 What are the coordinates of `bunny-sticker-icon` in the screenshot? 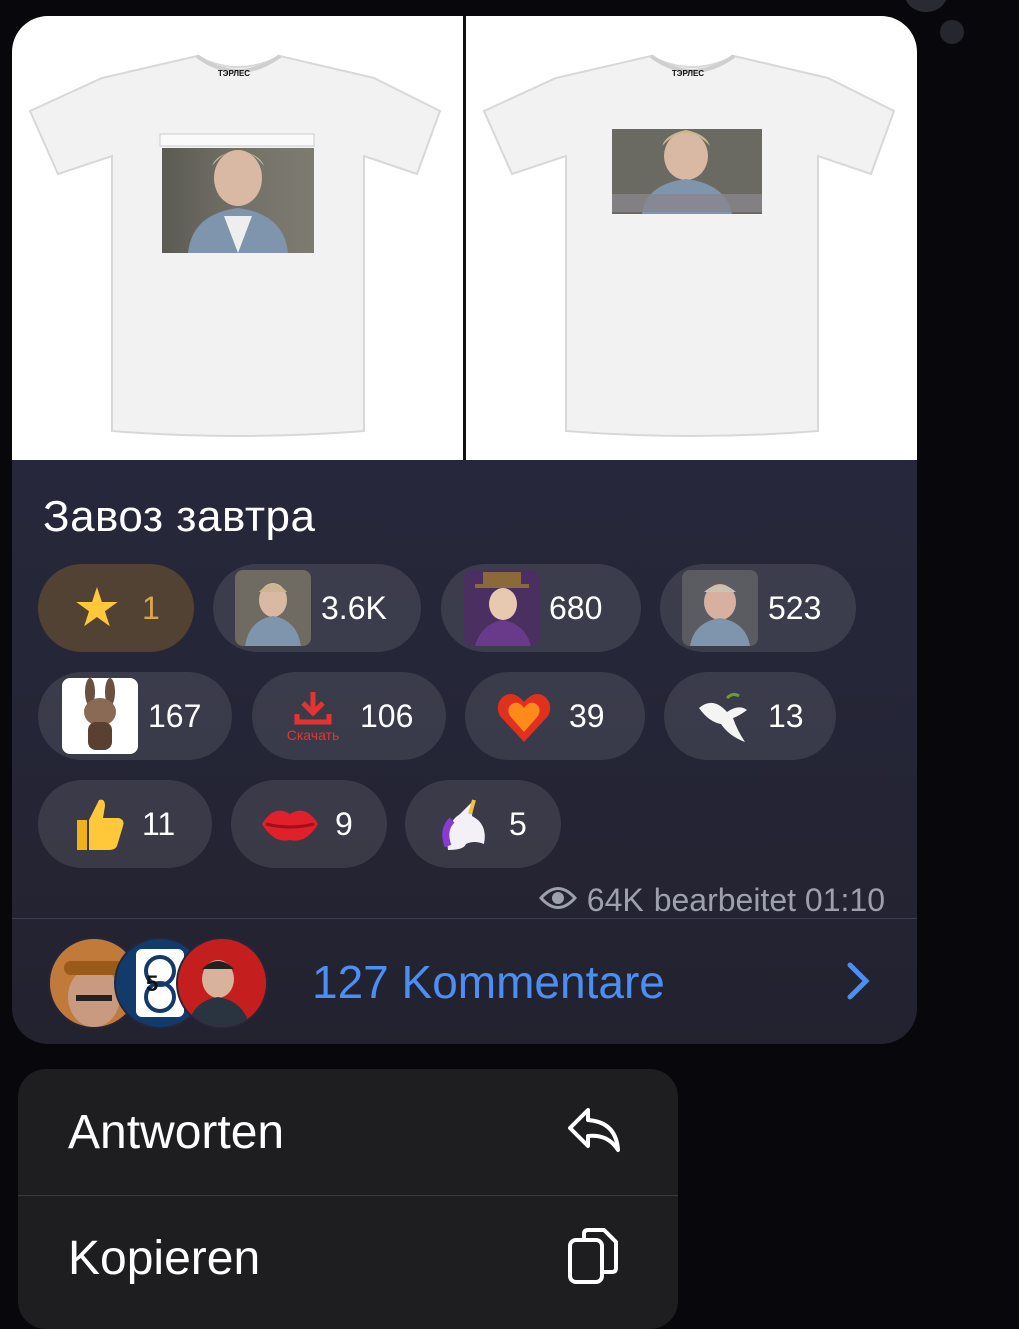 It's located at (100, 716).